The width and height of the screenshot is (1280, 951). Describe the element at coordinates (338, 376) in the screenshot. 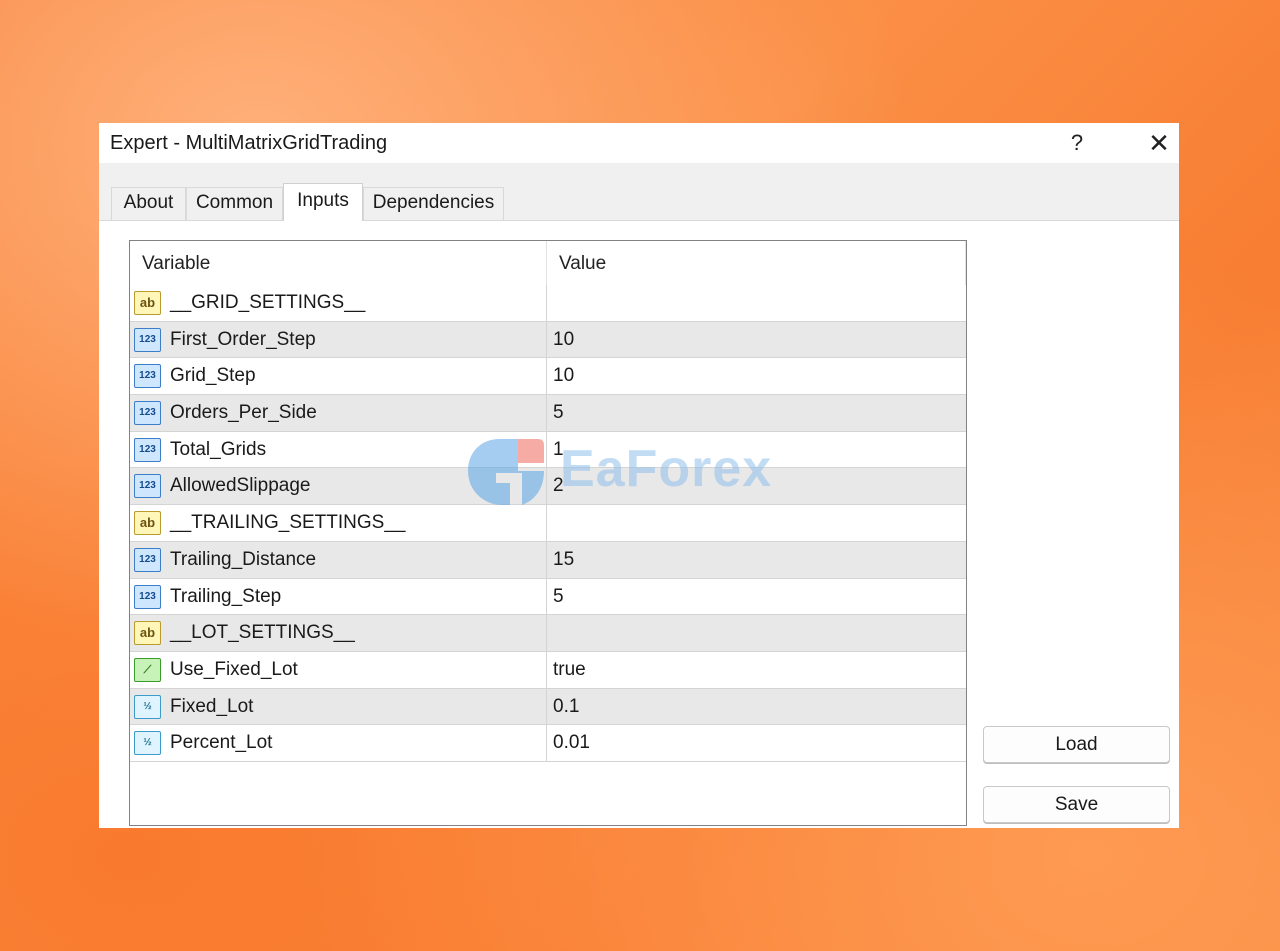

I see `variable-cell: 123 Grid_Step` at that location.